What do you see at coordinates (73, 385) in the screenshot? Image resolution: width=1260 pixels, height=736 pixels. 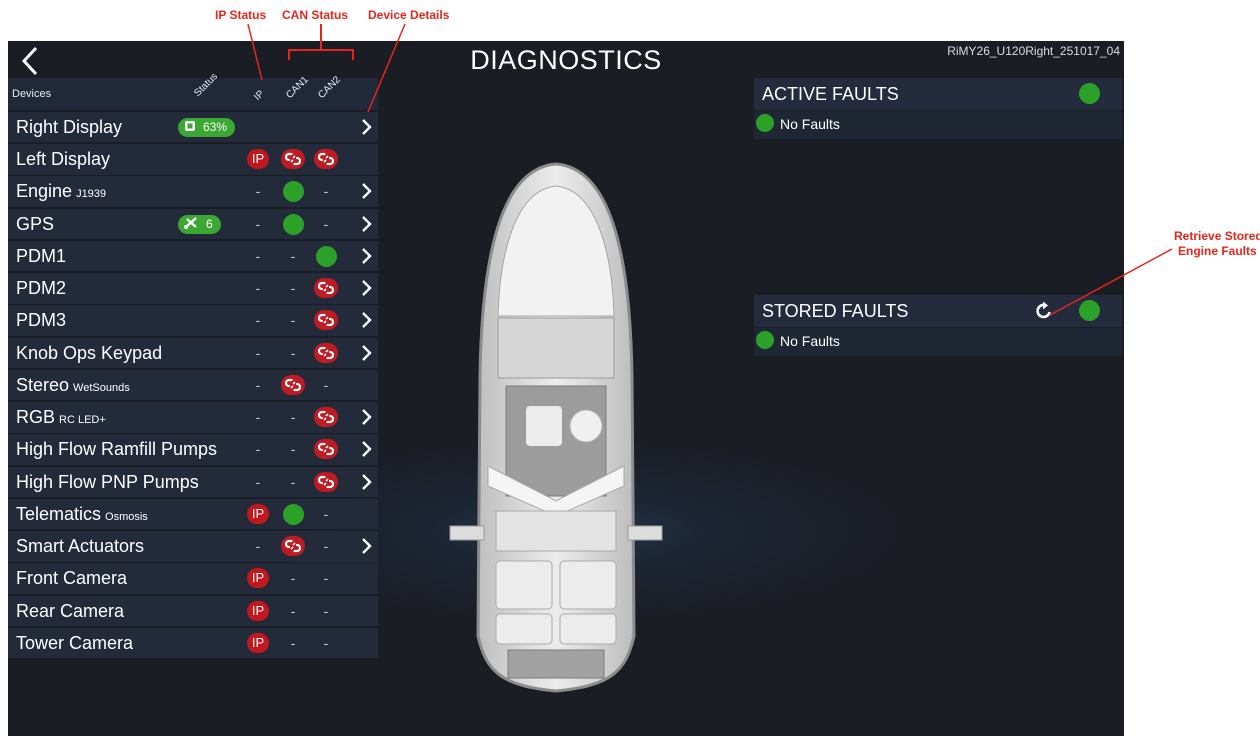 I see `device-name: Stereo WetSounds` at bounding box center [73, 385].